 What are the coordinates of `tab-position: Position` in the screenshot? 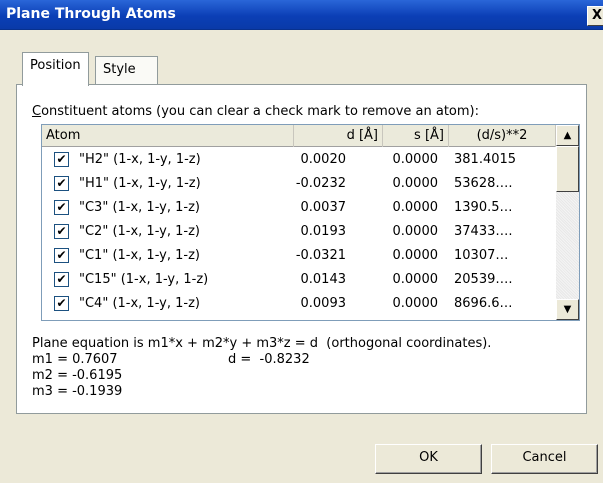 It's located at (55, 69).